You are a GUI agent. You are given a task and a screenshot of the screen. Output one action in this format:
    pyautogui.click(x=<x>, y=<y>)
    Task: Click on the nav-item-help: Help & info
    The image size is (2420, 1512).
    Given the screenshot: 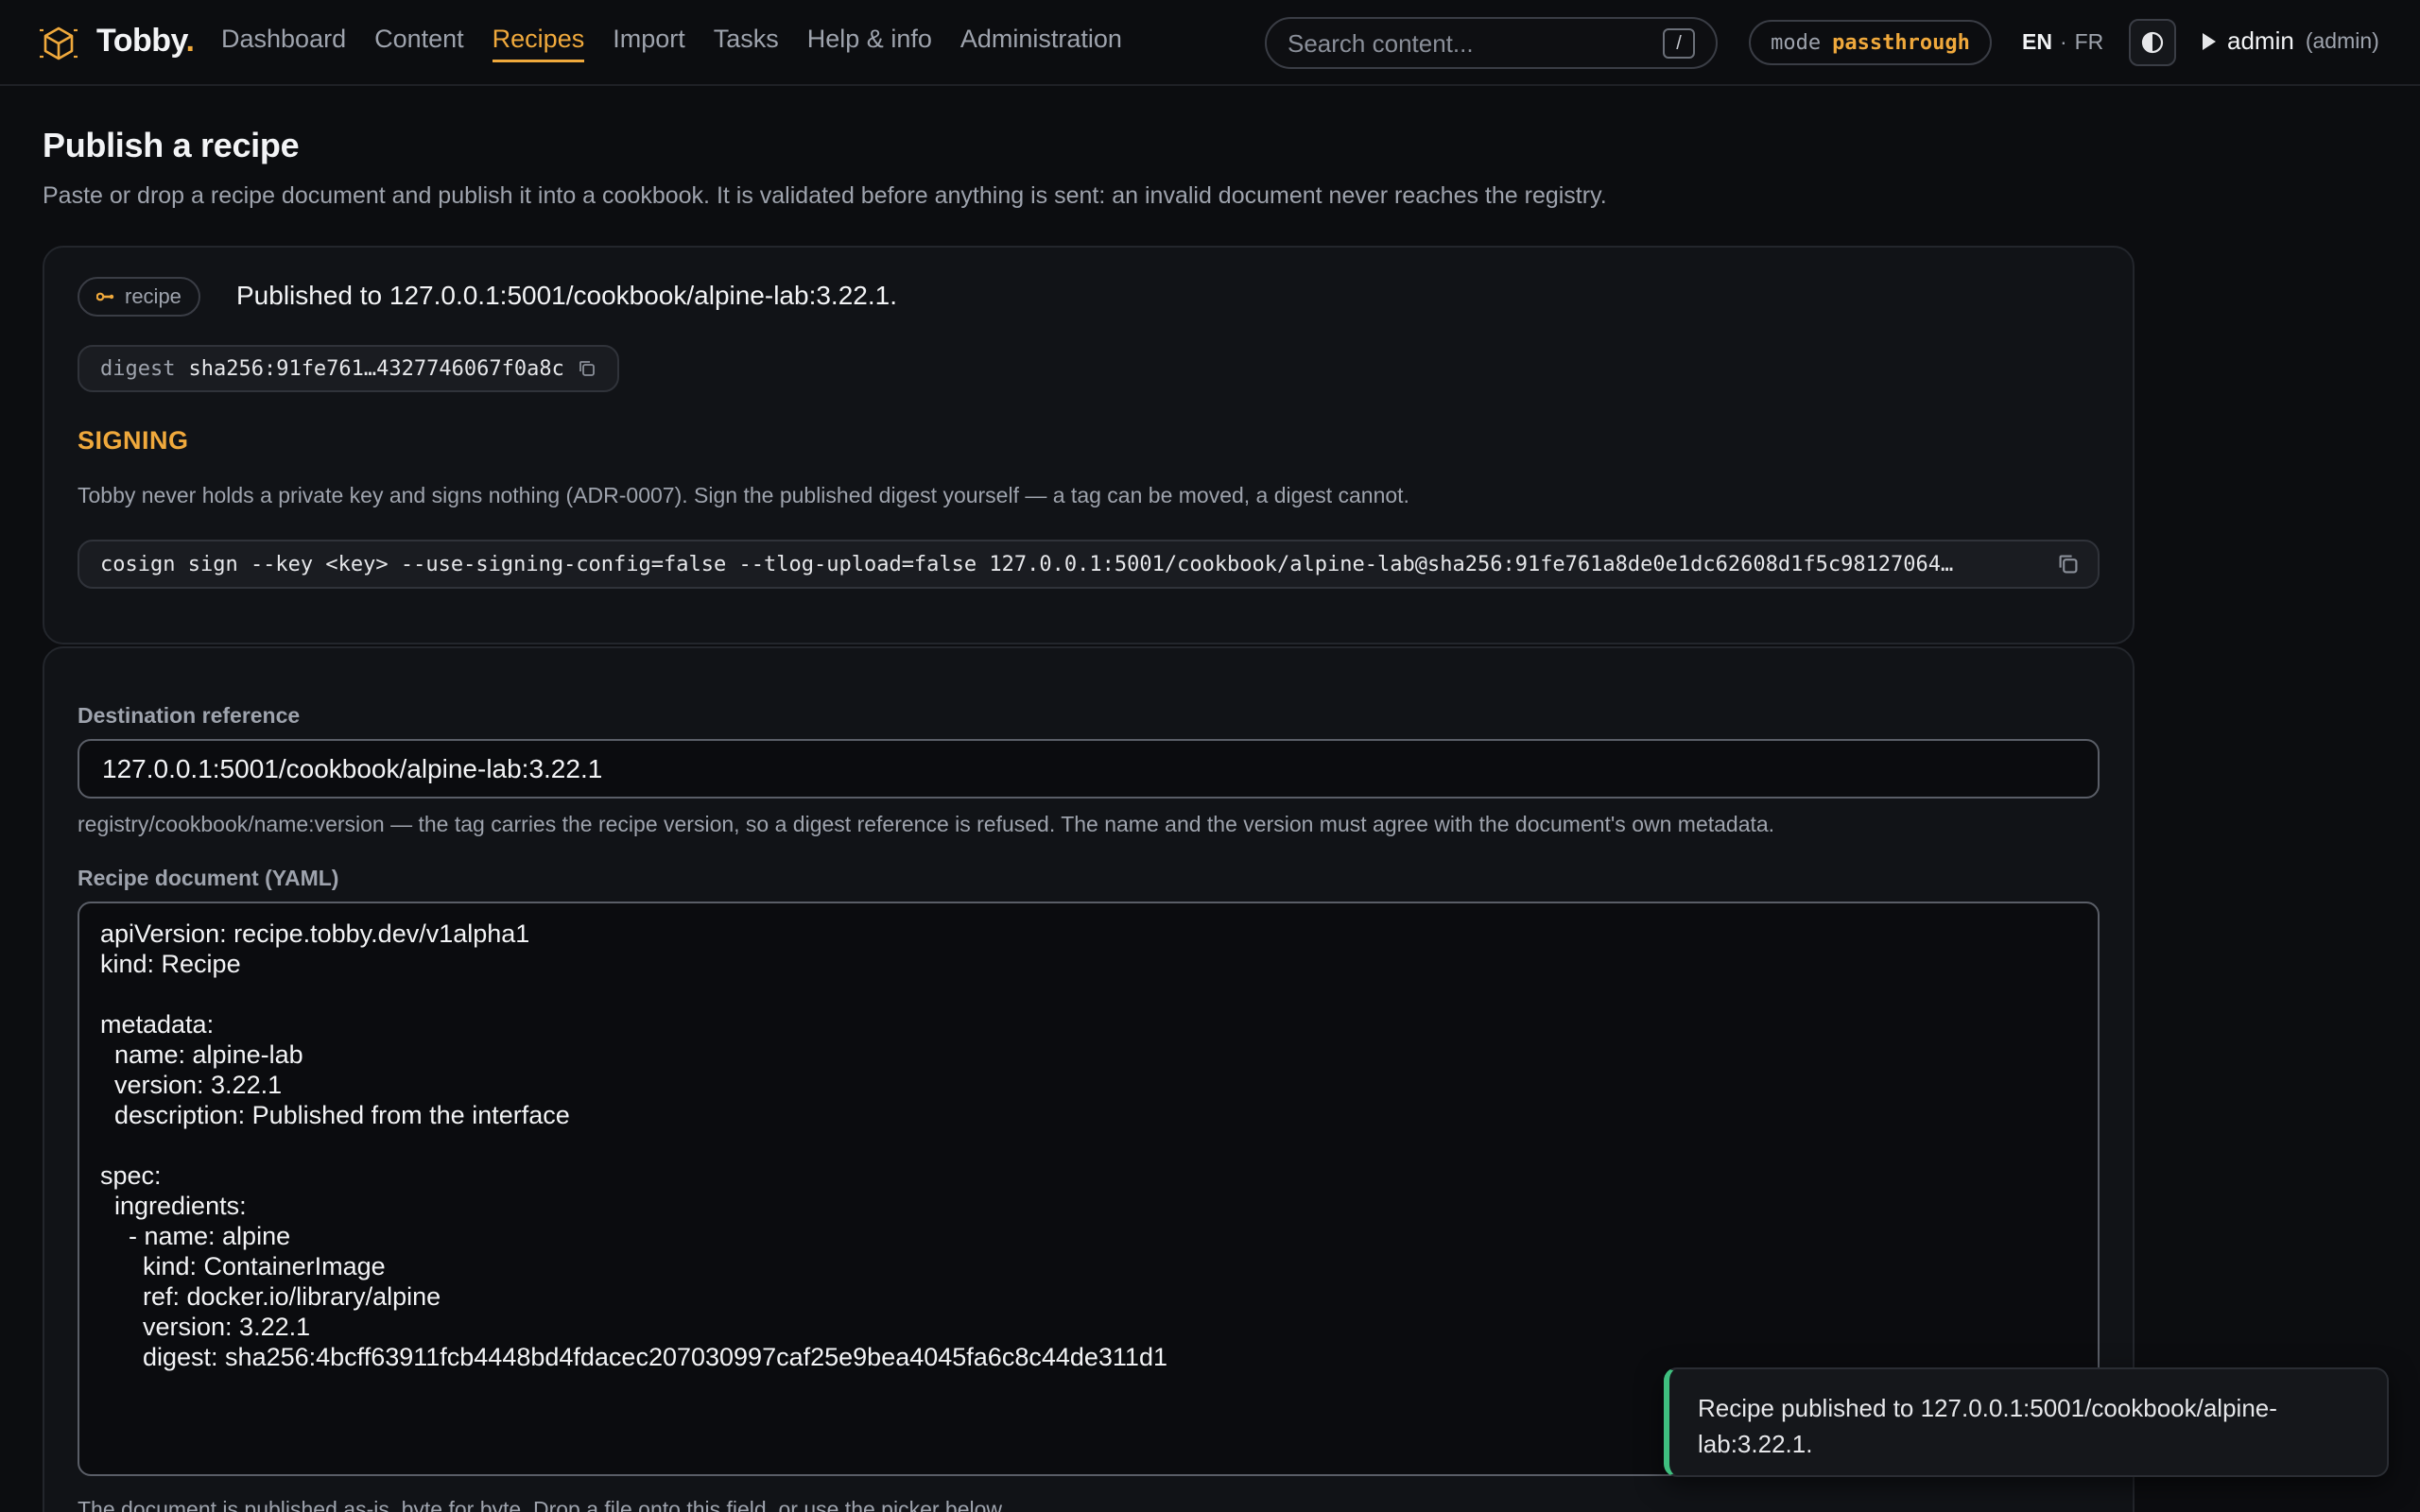 What is the action you would take?
    pyautogui.click(x=870, y=43)
    